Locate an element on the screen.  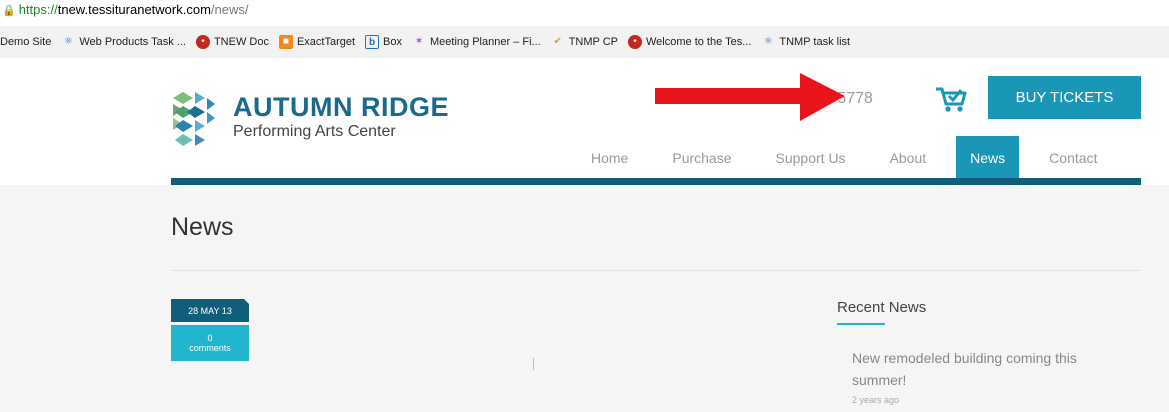
cp-icon: ✔ is located at coordinates (557, 41).